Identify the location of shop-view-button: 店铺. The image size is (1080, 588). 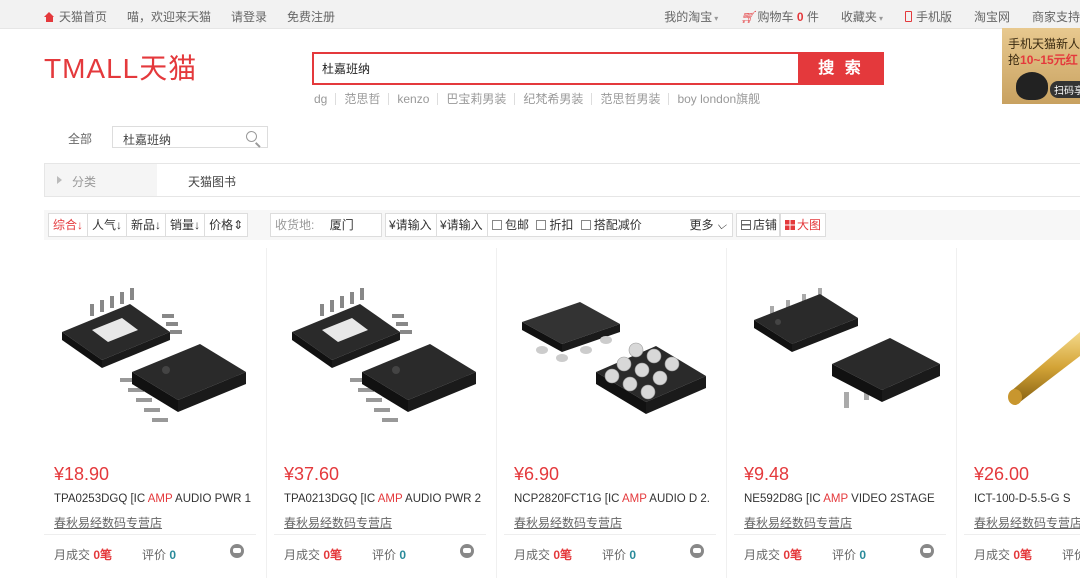
(758, 225).